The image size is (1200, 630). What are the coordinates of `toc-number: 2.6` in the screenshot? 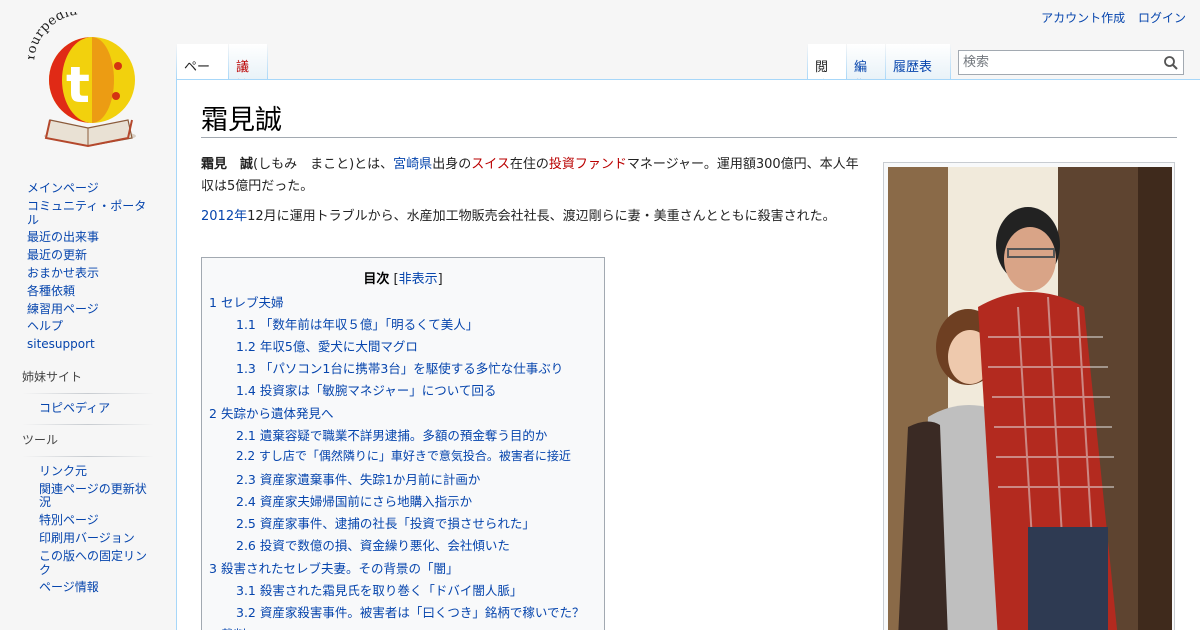 It's located at (246, 545).